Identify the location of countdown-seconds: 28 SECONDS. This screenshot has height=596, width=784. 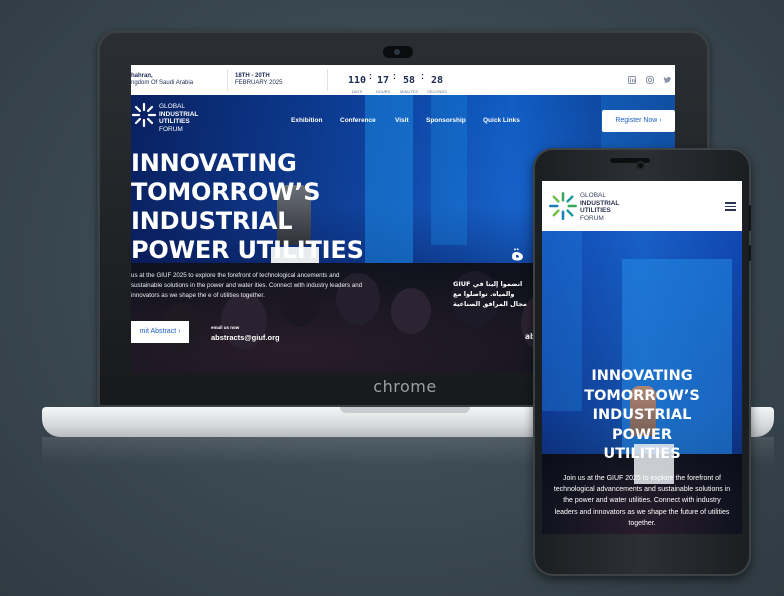
(437, 82).